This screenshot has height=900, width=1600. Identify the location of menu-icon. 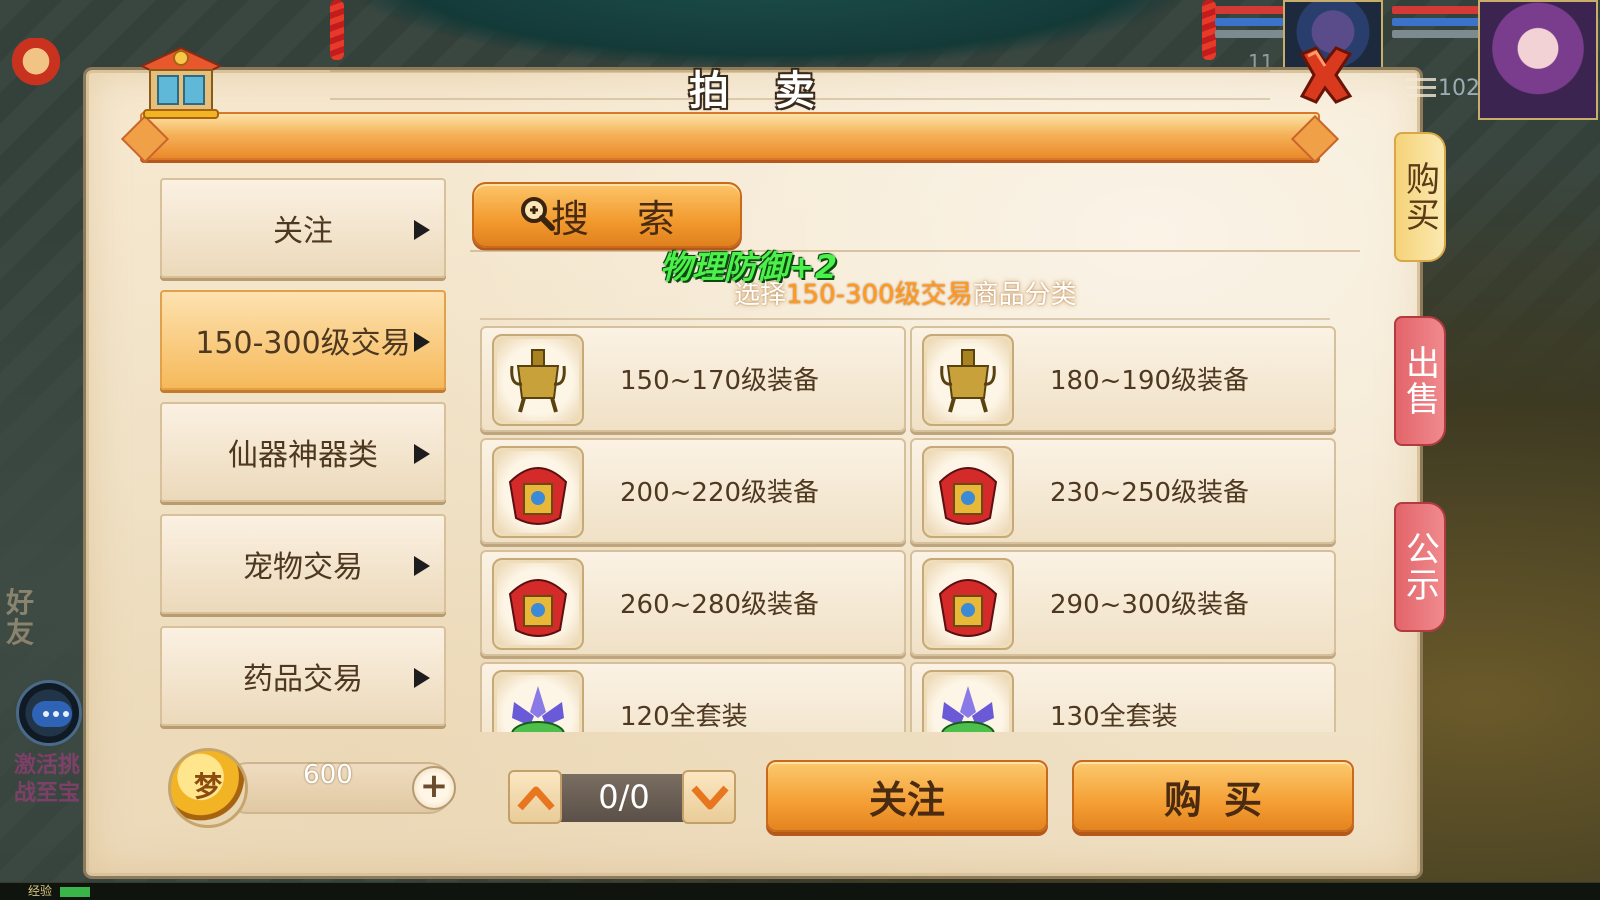
(1421, 90).